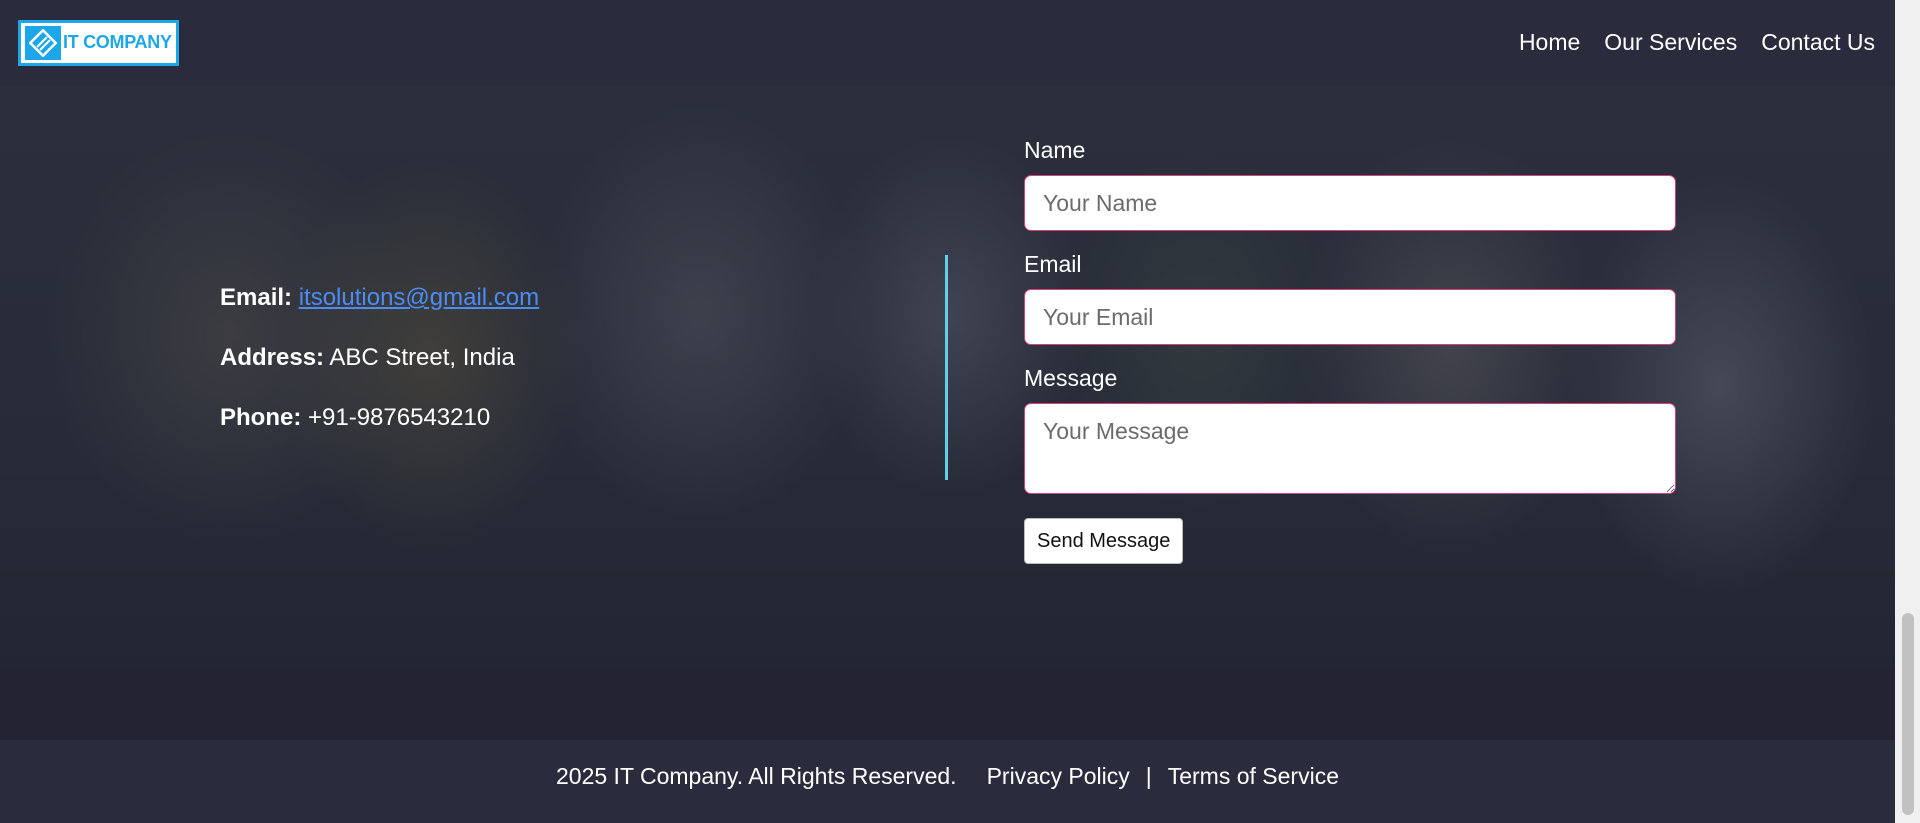 Image resolution: width=1920 pixels, height=823 pixels. What do you see at coordinates (422, 357) in the screenshot?
I see `address-value: ABC Street, India` at bounding box center [422, 357].